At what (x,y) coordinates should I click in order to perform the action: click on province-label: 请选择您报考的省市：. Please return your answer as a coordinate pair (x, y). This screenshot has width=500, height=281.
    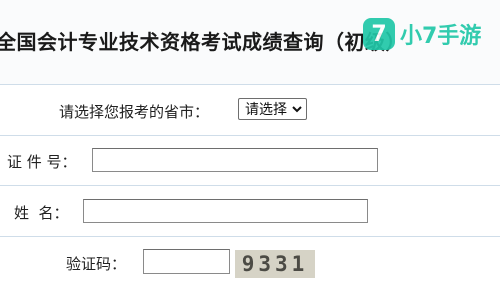
    Looking at the image, I should click on (134, 112).